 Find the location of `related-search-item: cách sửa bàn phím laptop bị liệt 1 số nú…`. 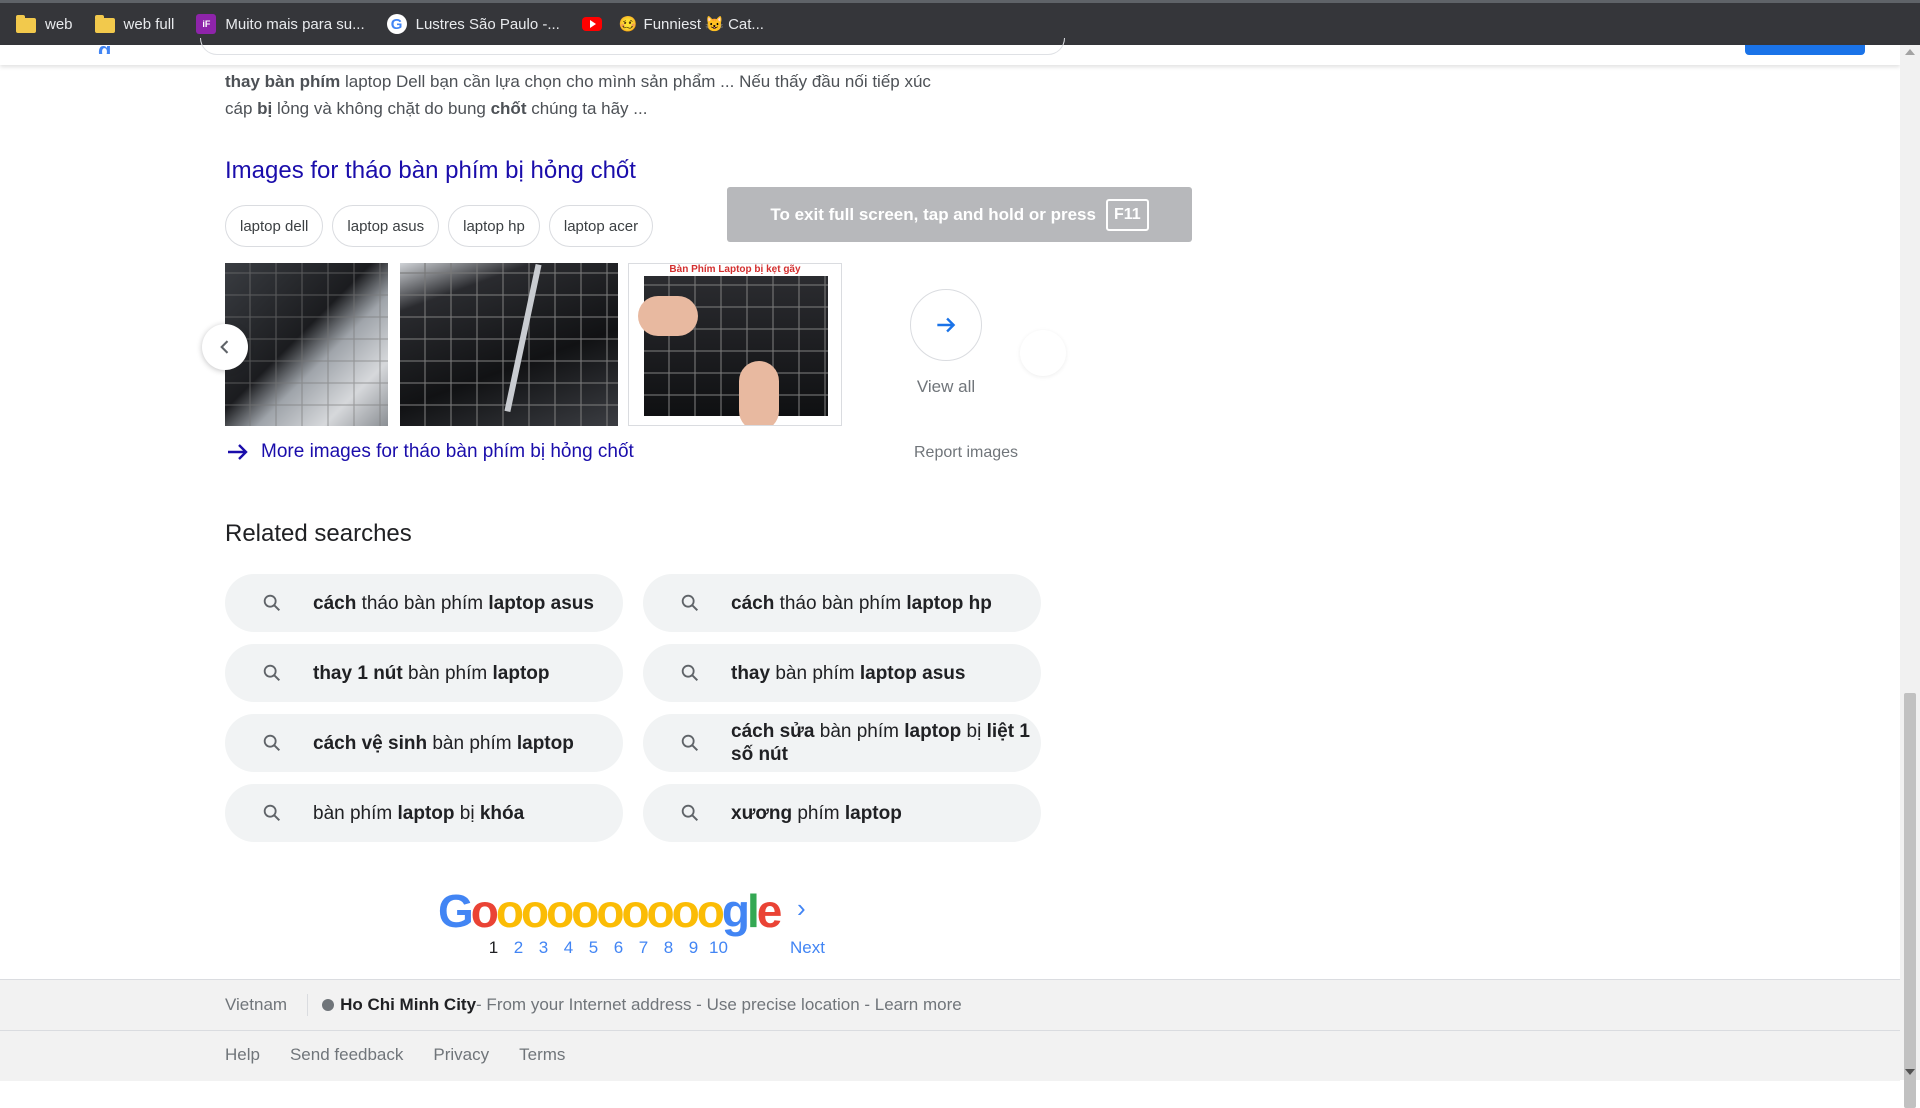

related-search-item: cách sửa bàn phím laptop bị liệt 1 số nú… is located at coordinates (842, 743).